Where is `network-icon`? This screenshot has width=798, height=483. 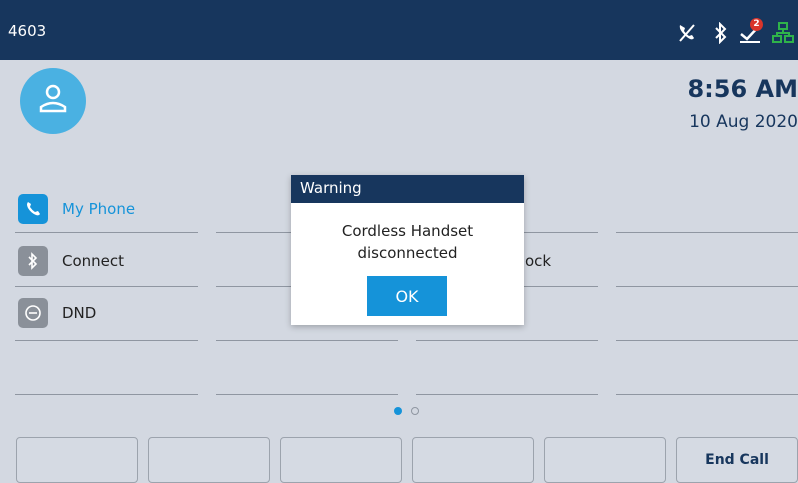
network-icon is located at coordinates (783, 35).